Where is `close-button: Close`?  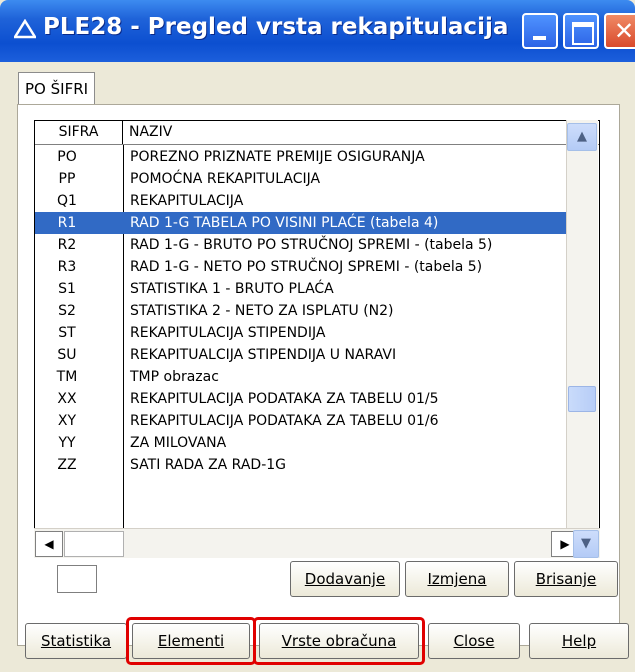
close-button: Close is located at coordinates (474, 641).